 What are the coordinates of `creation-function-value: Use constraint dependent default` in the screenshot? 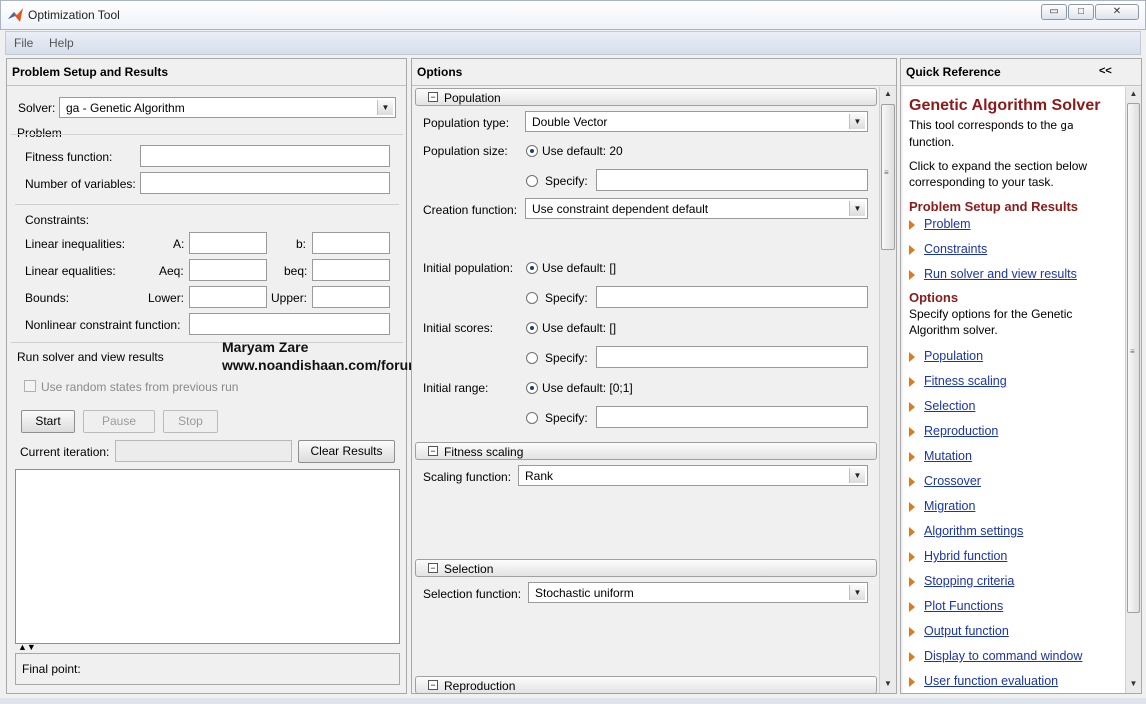 It's located at (620, 209).